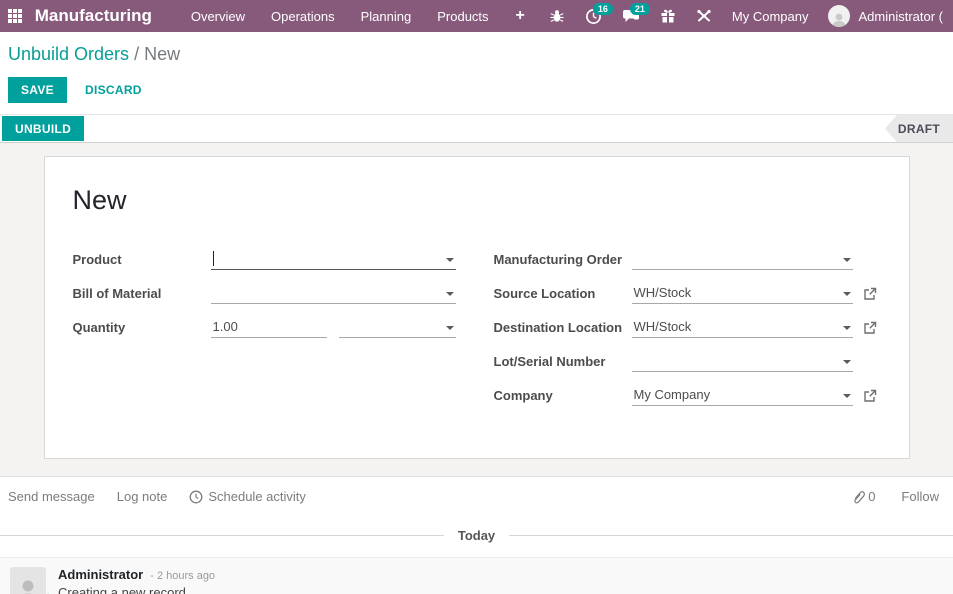  I want to click on product-dropdown-caret-icon, so click(449, 260).